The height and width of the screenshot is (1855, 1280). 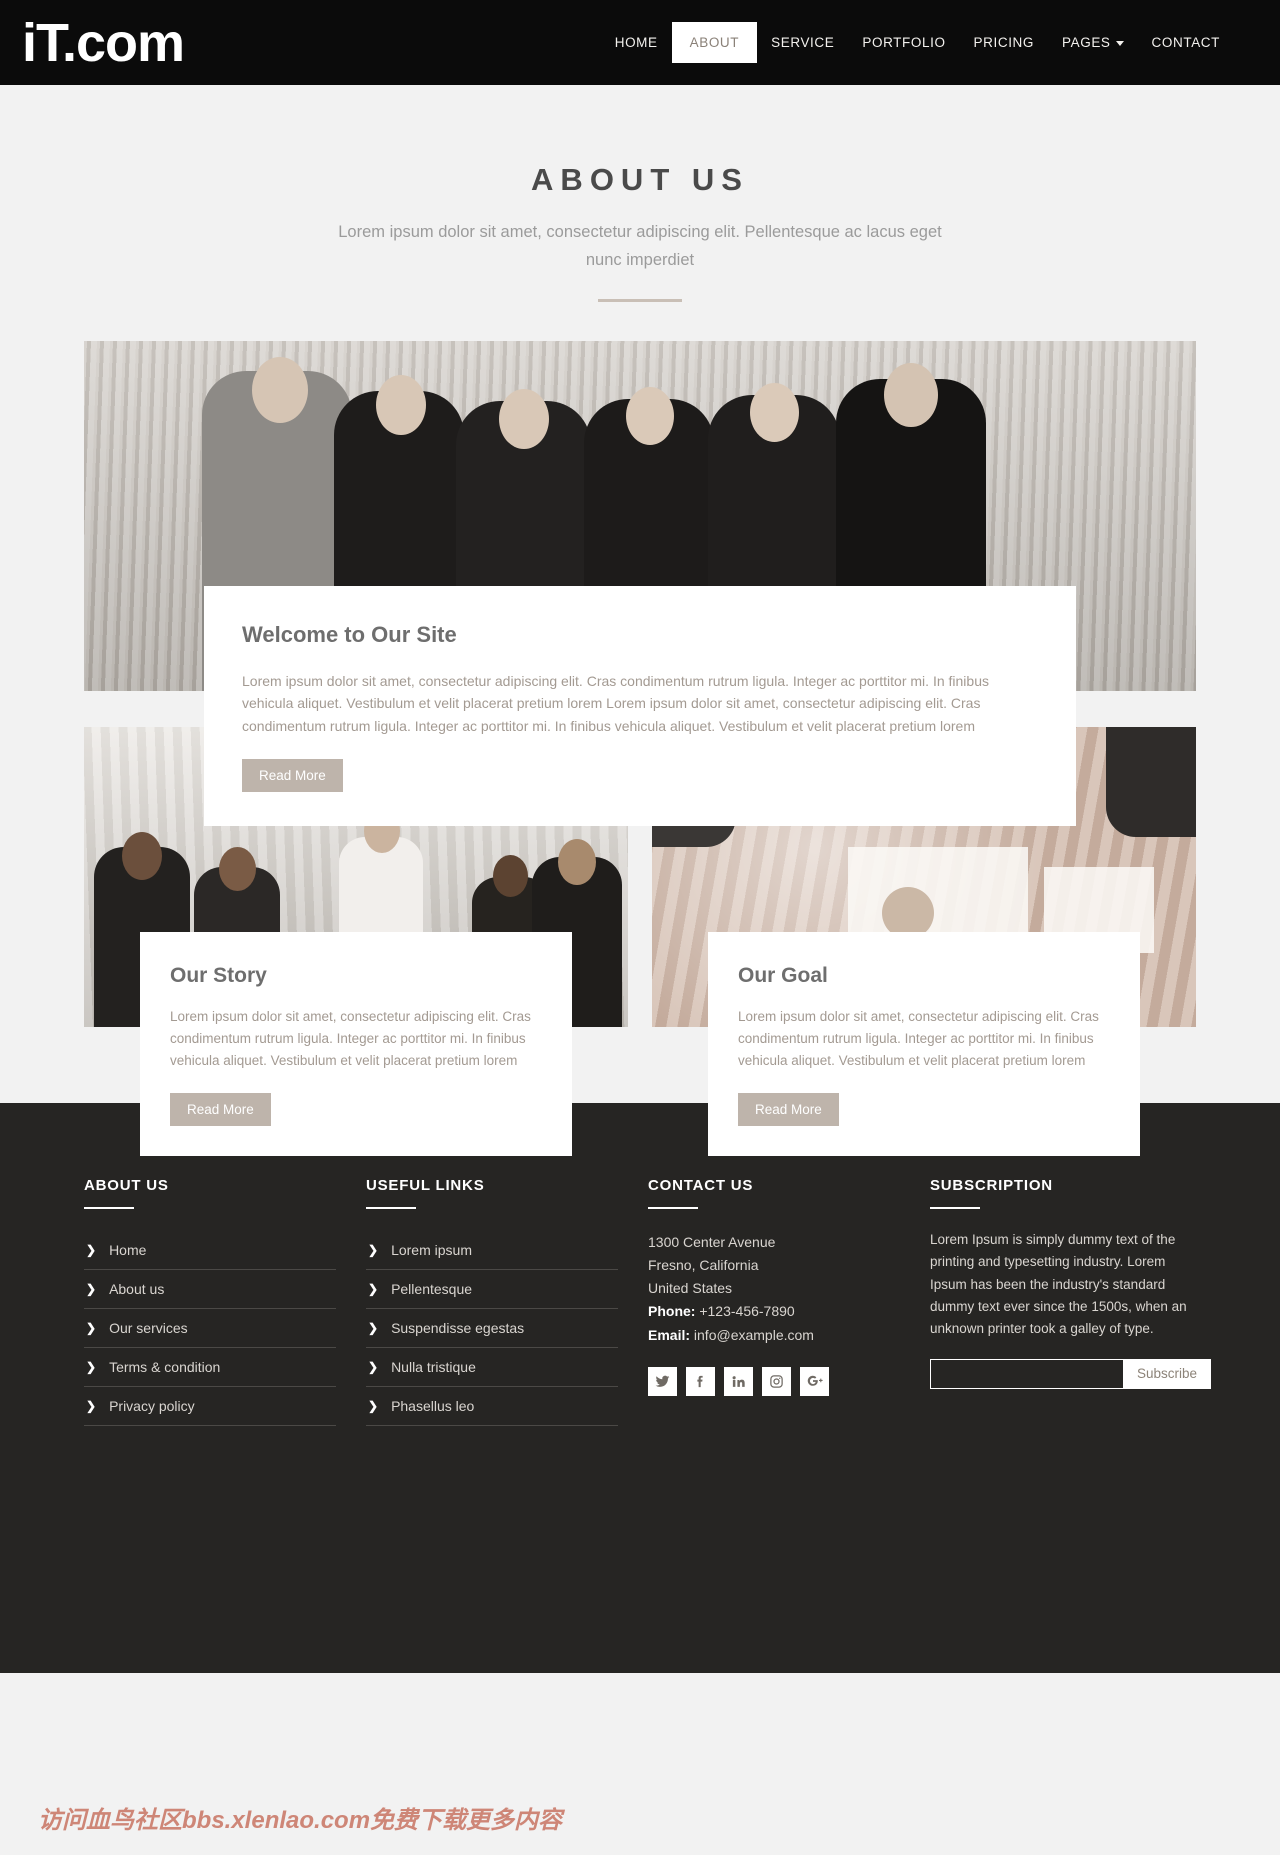 I want to click on email-line: Email: info@example.com, so click(x=774, y=1335).